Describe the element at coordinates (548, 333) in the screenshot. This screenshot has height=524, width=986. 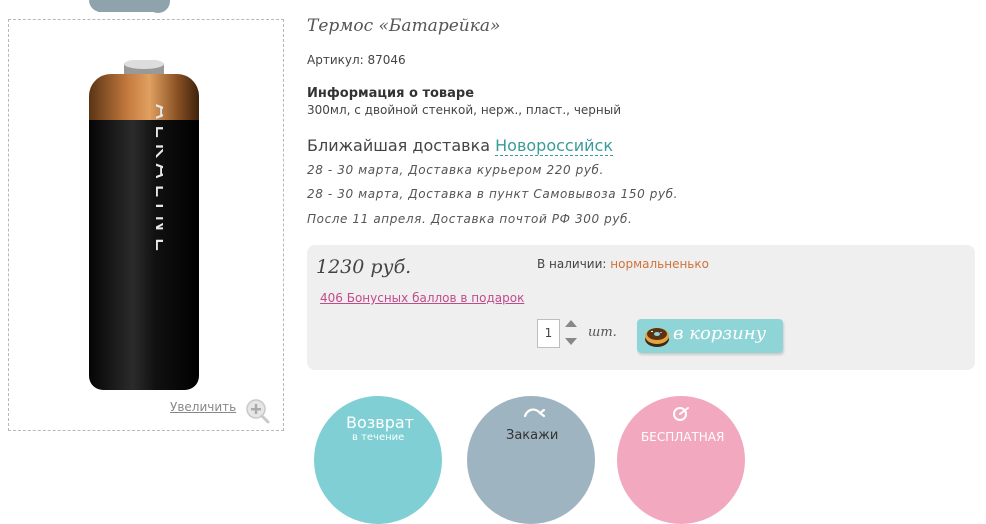
I see `quantity-input: 1` at that location.